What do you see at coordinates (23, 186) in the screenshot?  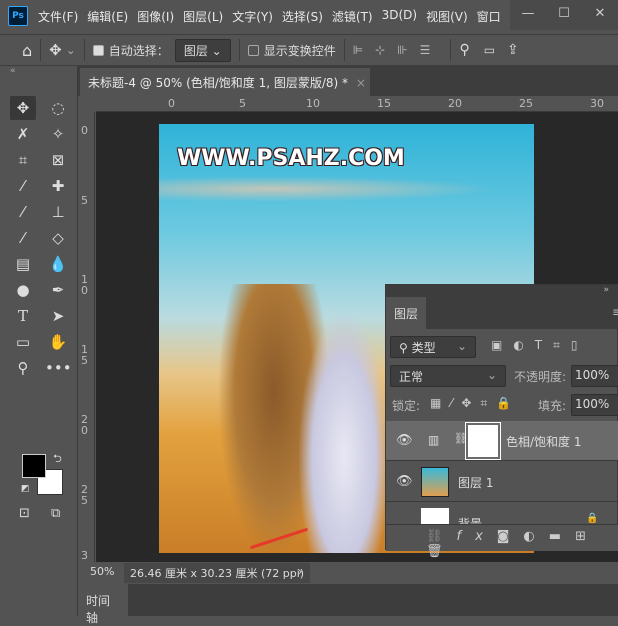 I see `eyedropper-icon: ⁄` at bounding box center [23, 186].